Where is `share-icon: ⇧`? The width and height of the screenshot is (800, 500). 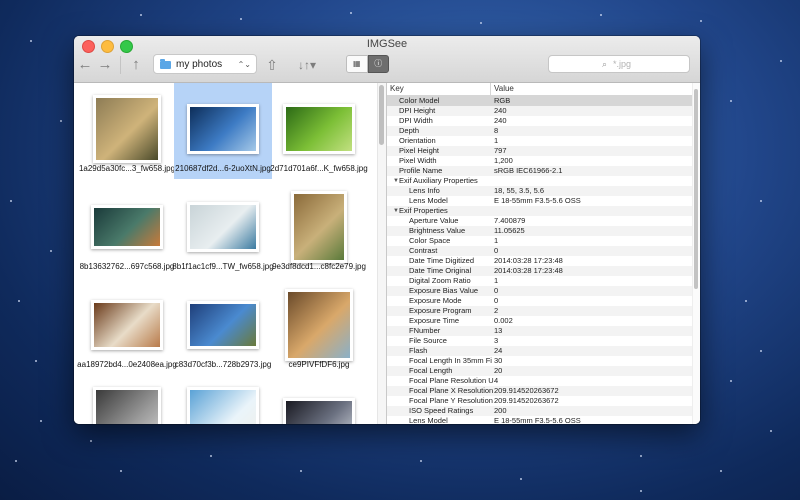 share-icon: ⇧ is located at coordinates (272, 65).